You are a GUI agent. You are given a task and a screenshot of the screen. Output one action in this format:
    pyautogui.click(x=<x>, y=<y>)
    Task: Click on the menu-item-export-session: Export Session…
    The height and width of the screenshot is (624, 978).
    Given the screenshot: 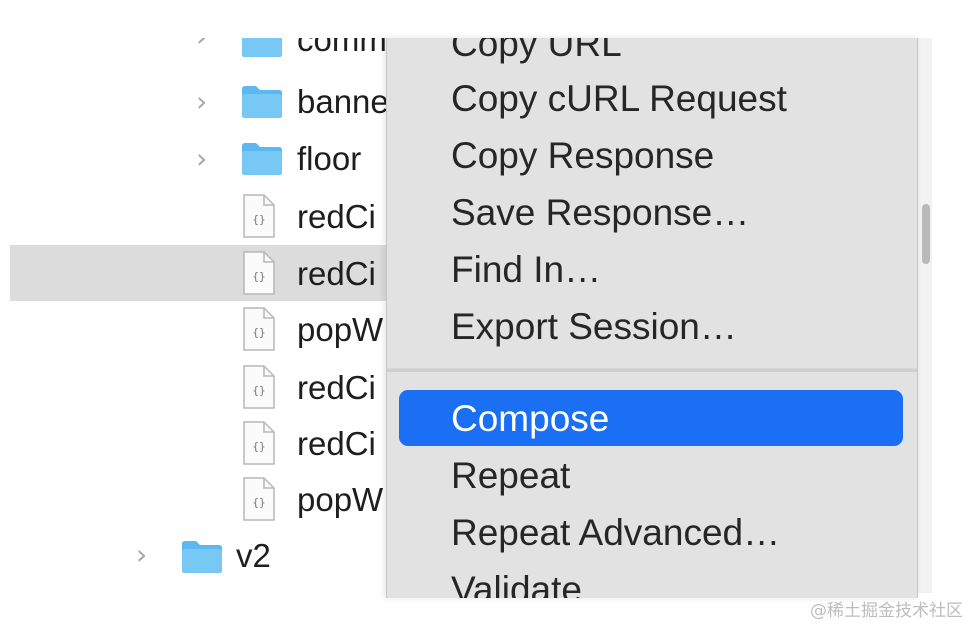 What is the action you would take?
    pyautogui.click(x=594, y=327)
    